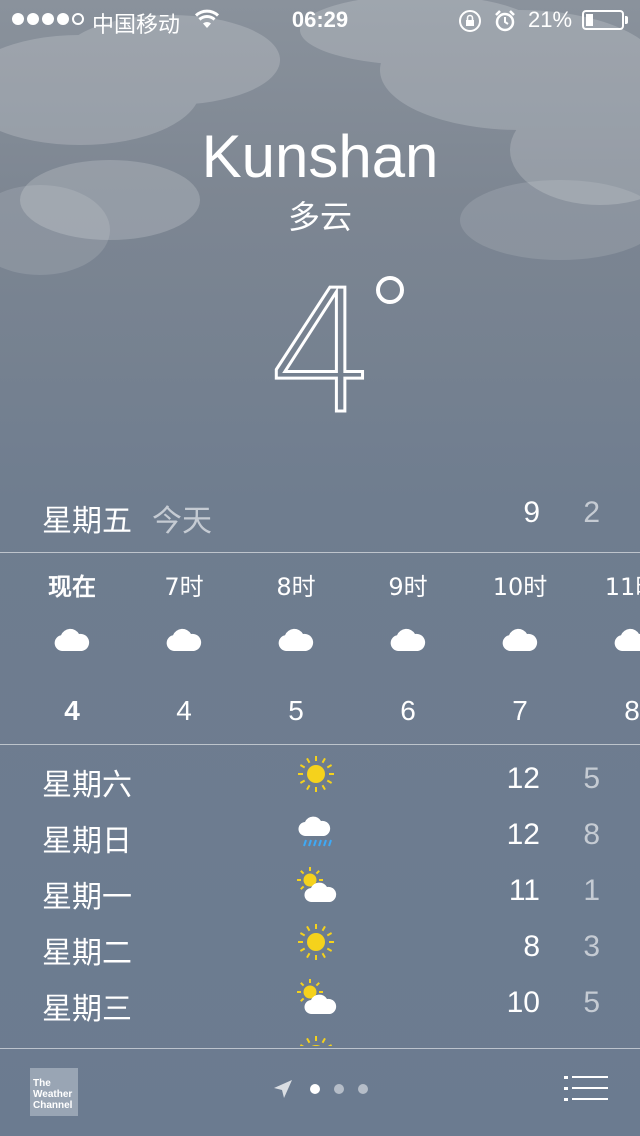 Image resolution: width=640 pixels, height=1136 pixels. I want to click on daily-row: 星期四, so click(320, 1036).